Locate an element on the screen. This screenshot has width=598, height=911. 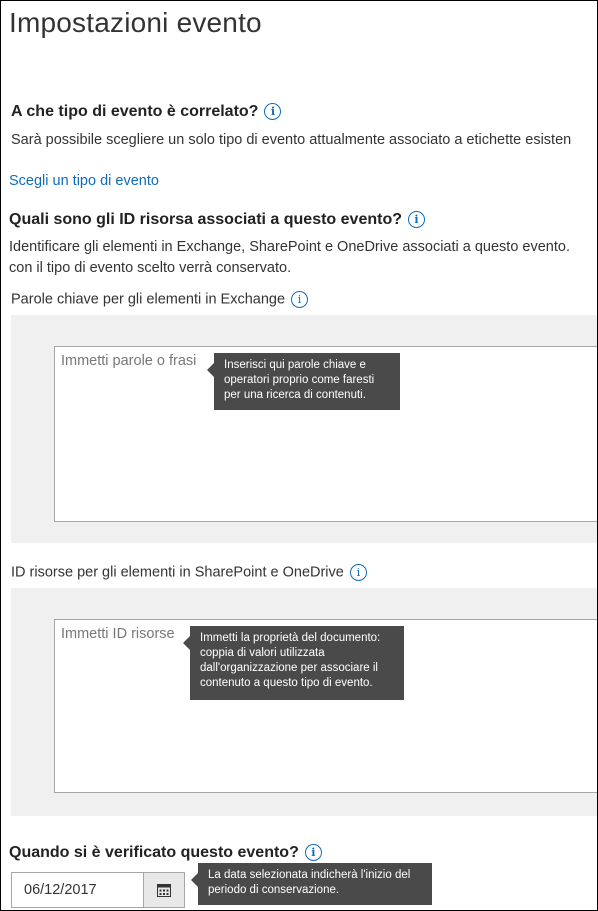
event-type-heading: A che tipo di evento è correlato? i is located at coordinates (146, 112).